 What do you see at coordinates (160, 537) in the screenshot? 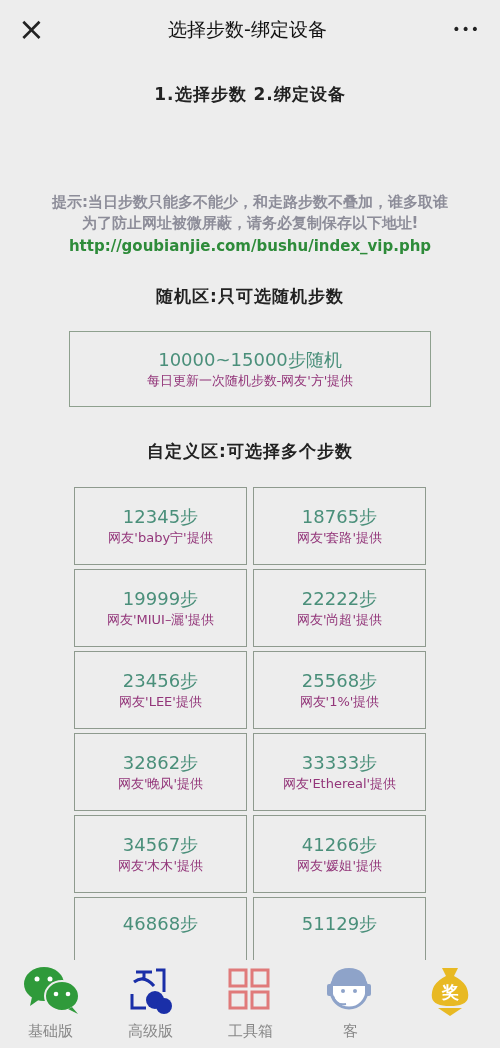
I see `credit-text: 网友'baby宁'提供` at bounding box center [160, 537].